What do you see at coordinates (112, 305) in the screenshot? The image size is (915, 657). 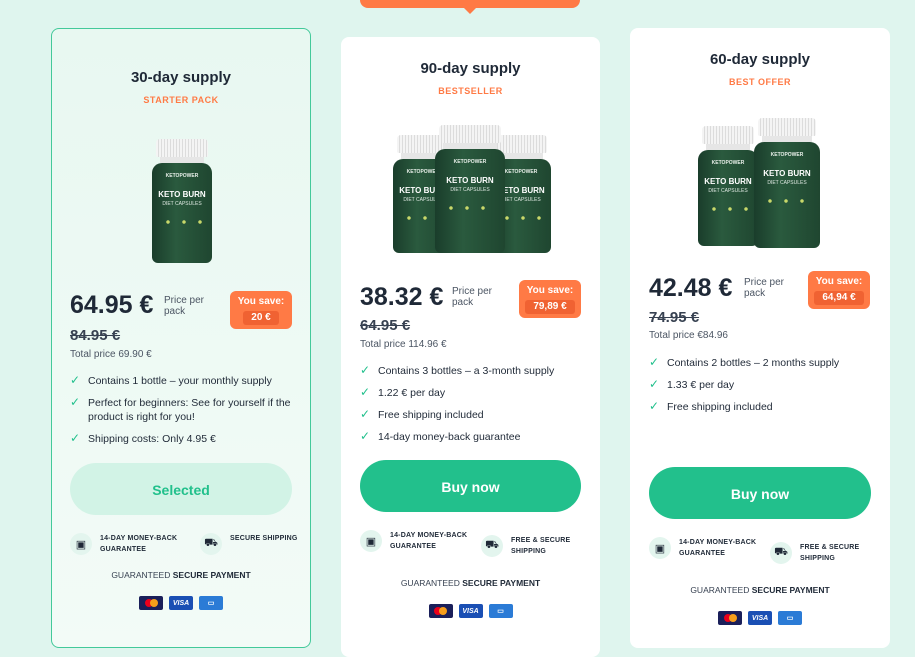 I see `plan-price: 64.95 €` at bounding box center [112, 305].